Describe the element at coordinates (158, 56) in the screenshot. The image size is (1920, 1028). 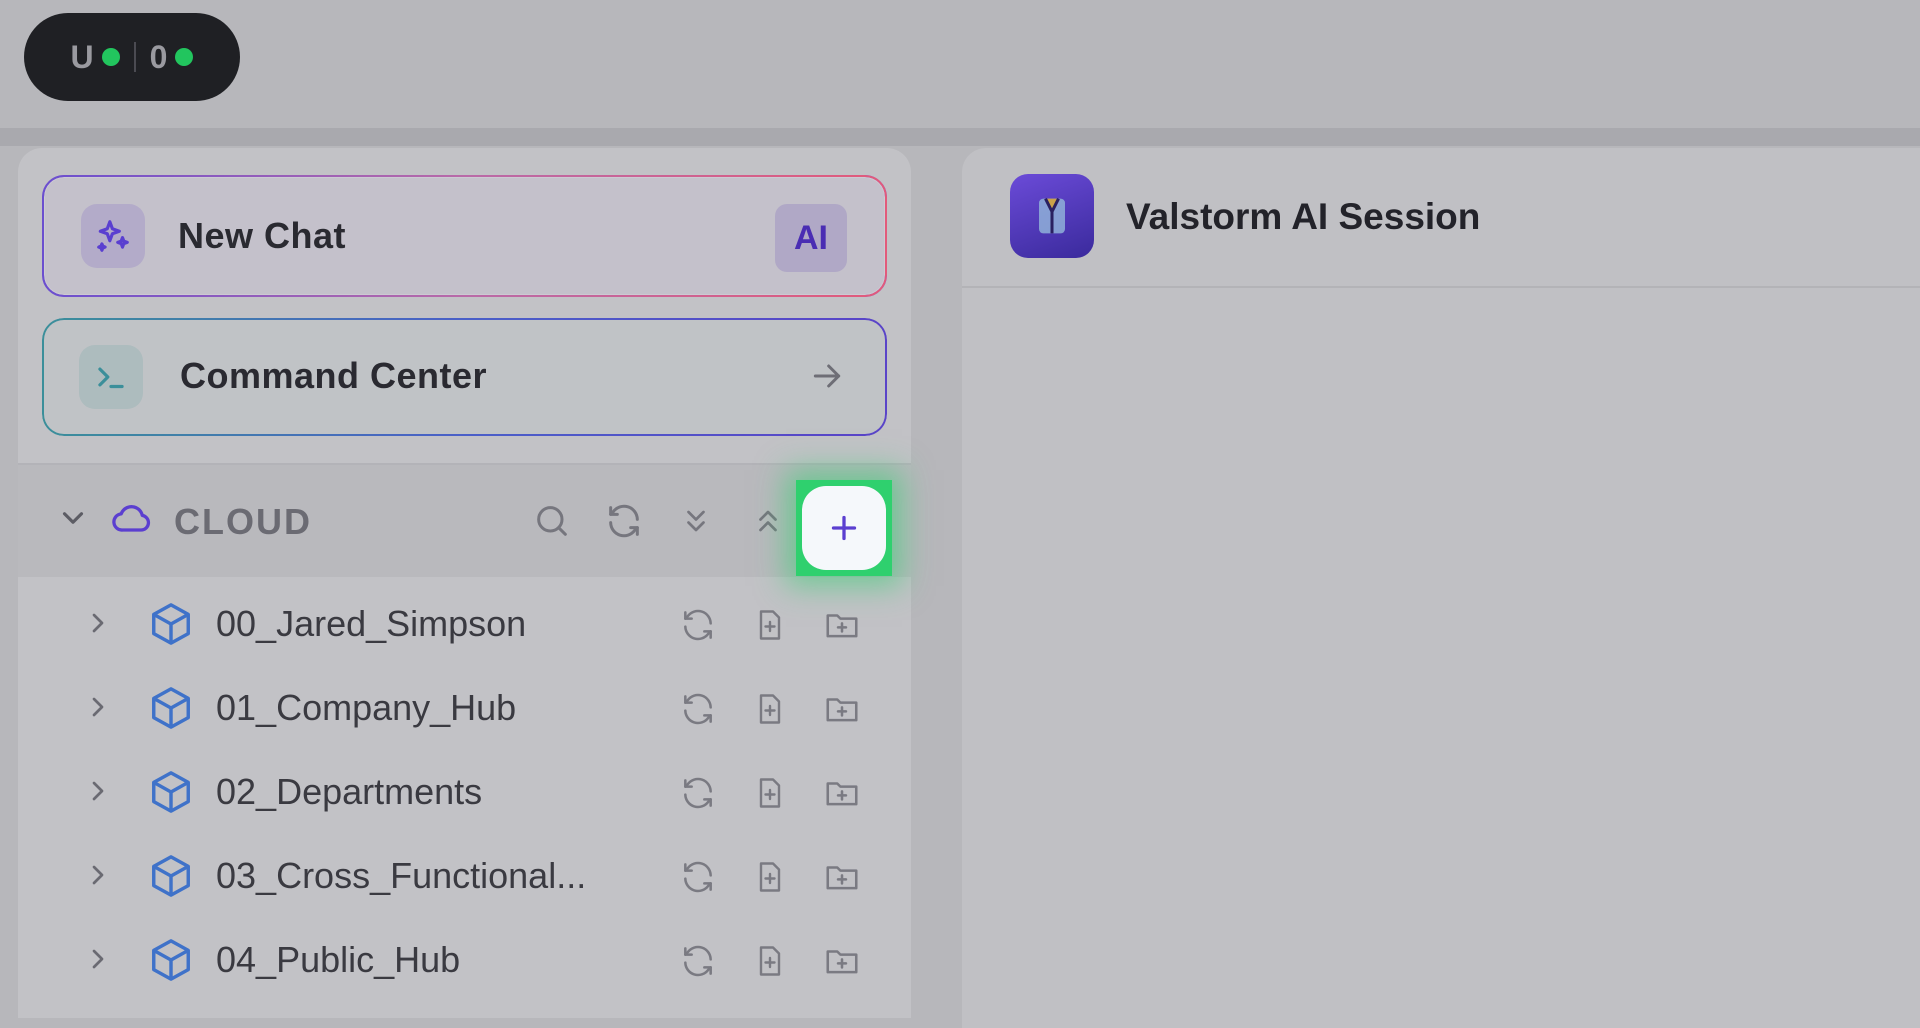
I see `status-right-label: 0` at that location.